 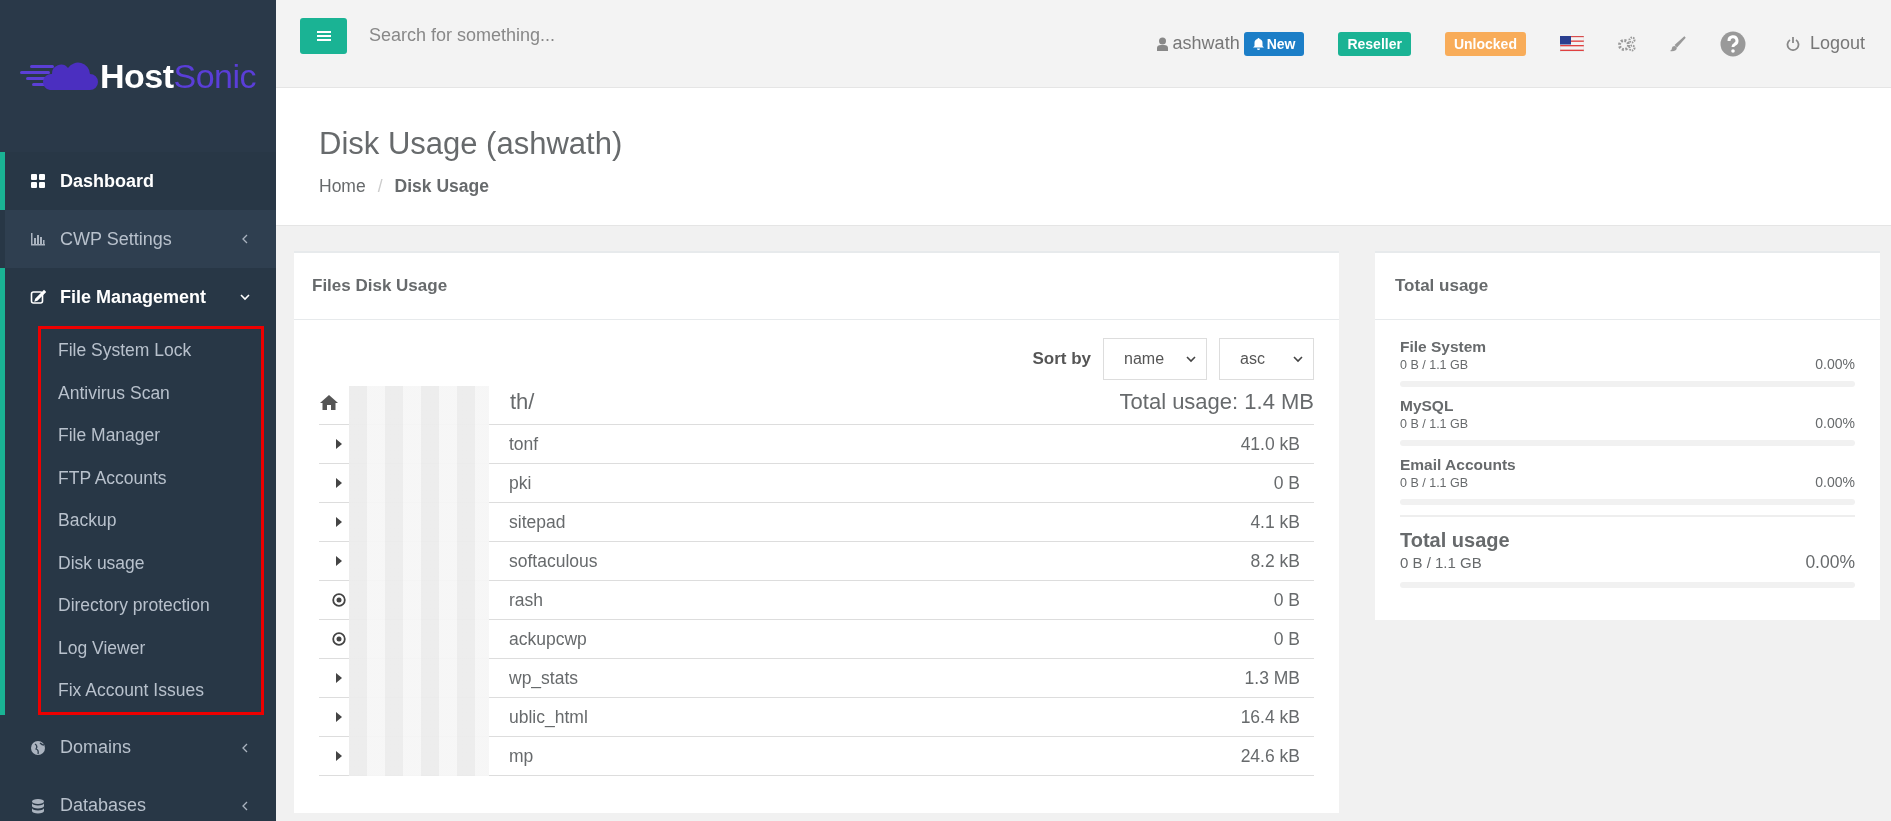 I want to click on file-size: 4.1 kB, so click(x=1275, y=522).